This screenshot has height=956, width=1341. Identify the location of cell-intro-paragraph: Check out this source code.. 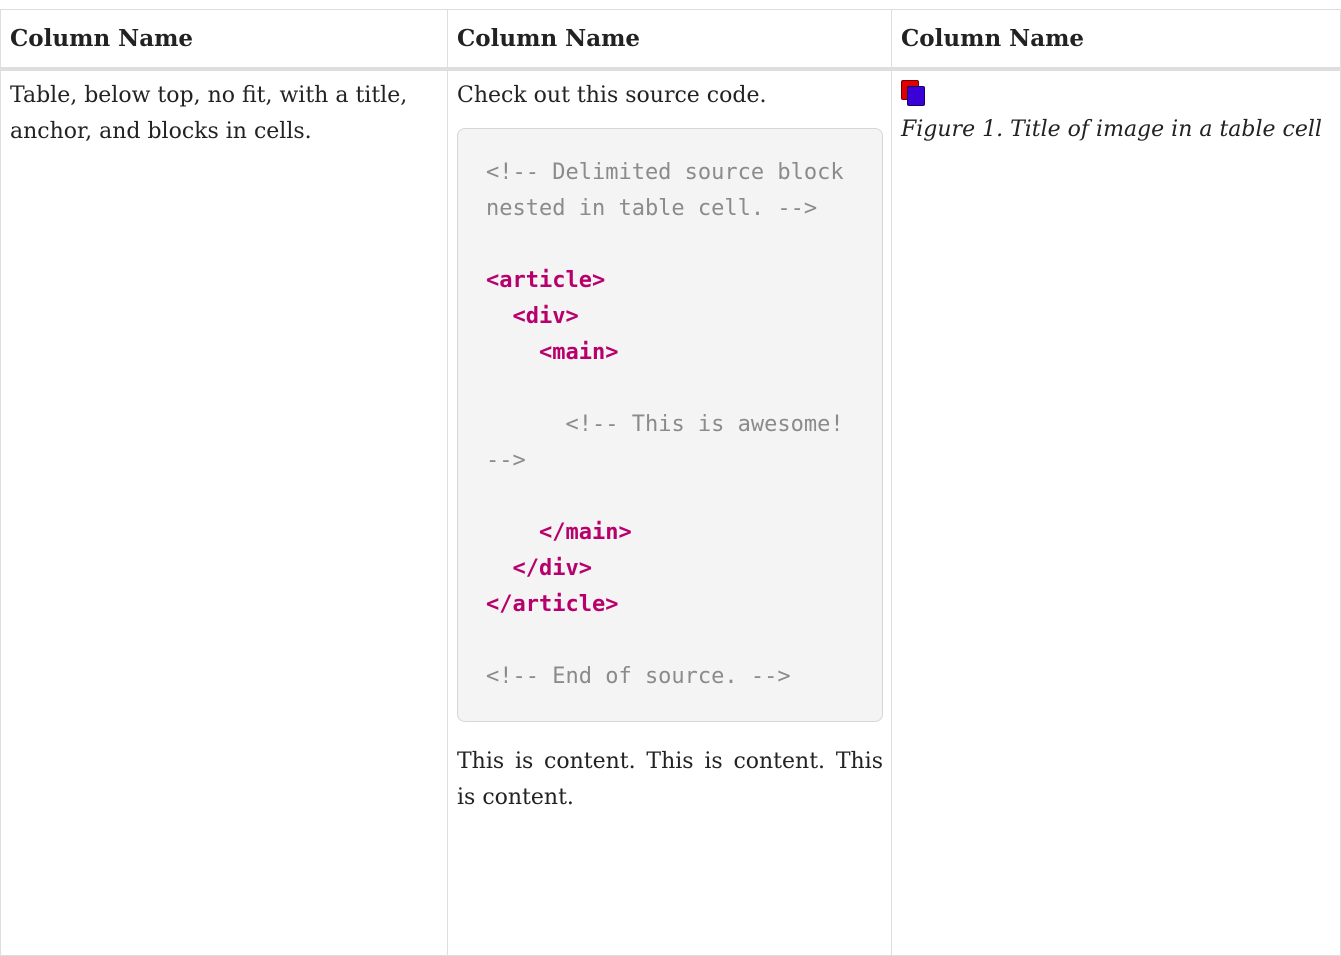
(612, 95).